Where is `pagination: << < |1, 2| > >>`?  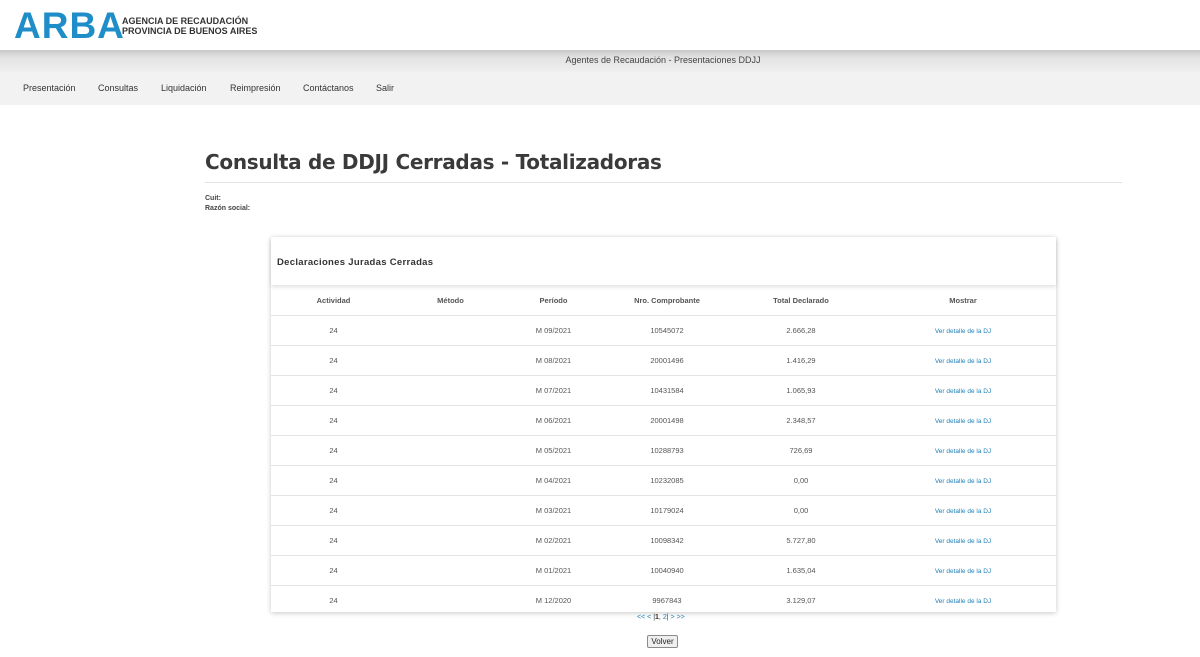 pagination: << < |1, 2| > >> is located at coordinates (661, 617).